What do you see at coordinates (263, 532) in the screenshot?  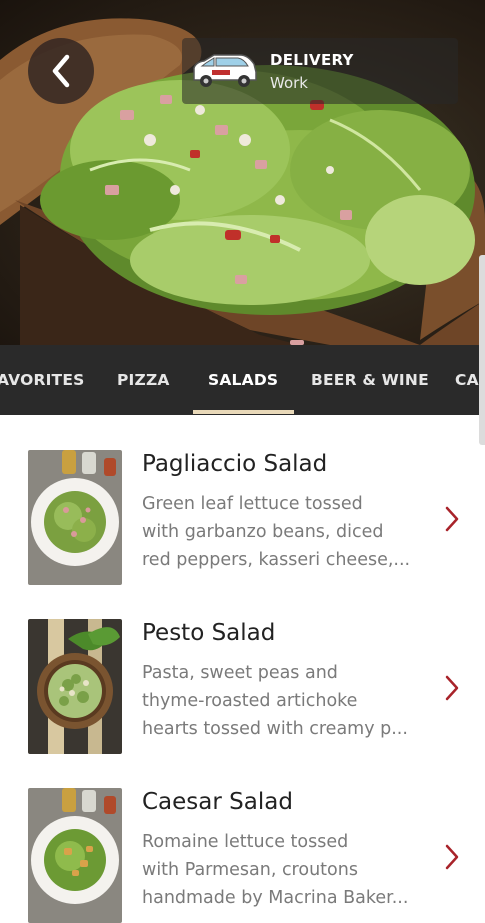 I see `item-description-line: with garbanzo beans, diced` at bounding box center [263, 532].